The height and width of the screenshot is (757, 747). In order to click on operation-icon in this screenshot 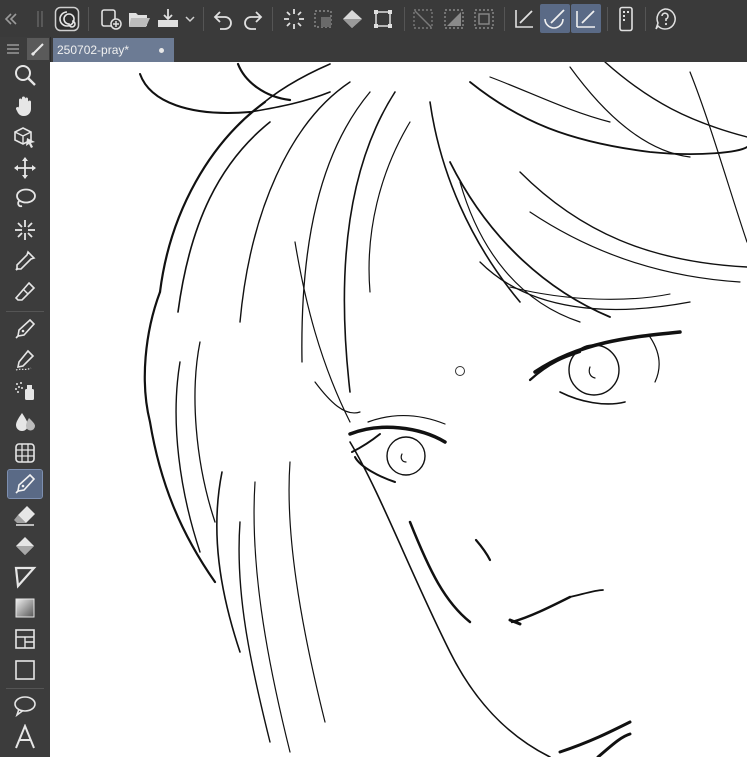, I will do `click(25, 137)`.